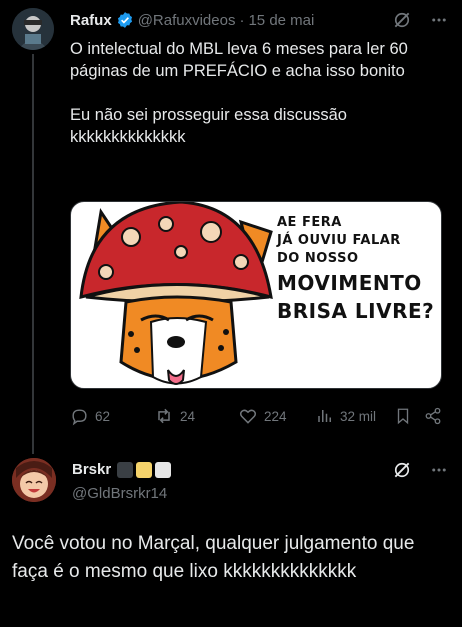 Image resolution: width=462 pixels, height=627 pixels. I want to click on media-line-3: DO NOSSO, so click(318, 258).